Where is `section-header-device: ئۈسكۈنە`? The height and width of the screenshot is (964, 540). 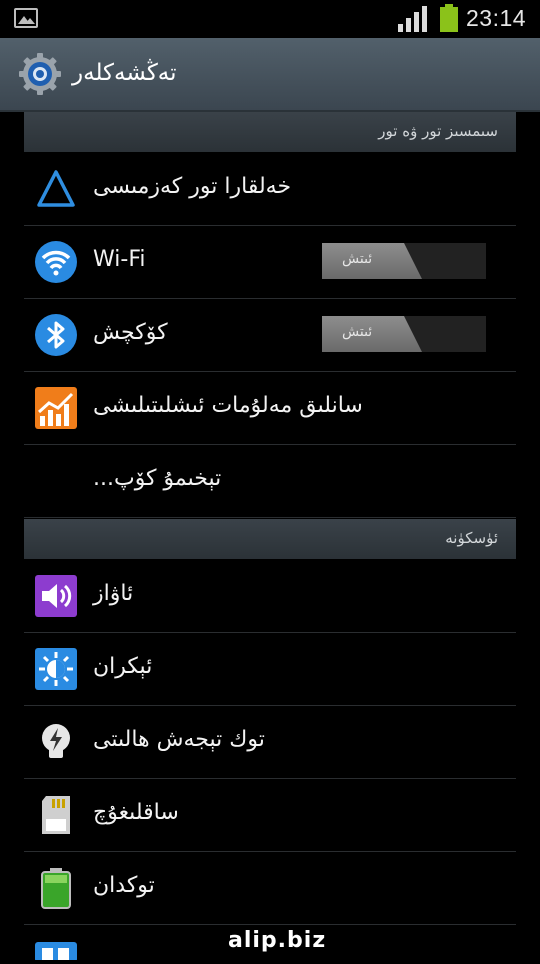
section-header-device: ئۈسكۈنە is located at coordinates (270, 539).